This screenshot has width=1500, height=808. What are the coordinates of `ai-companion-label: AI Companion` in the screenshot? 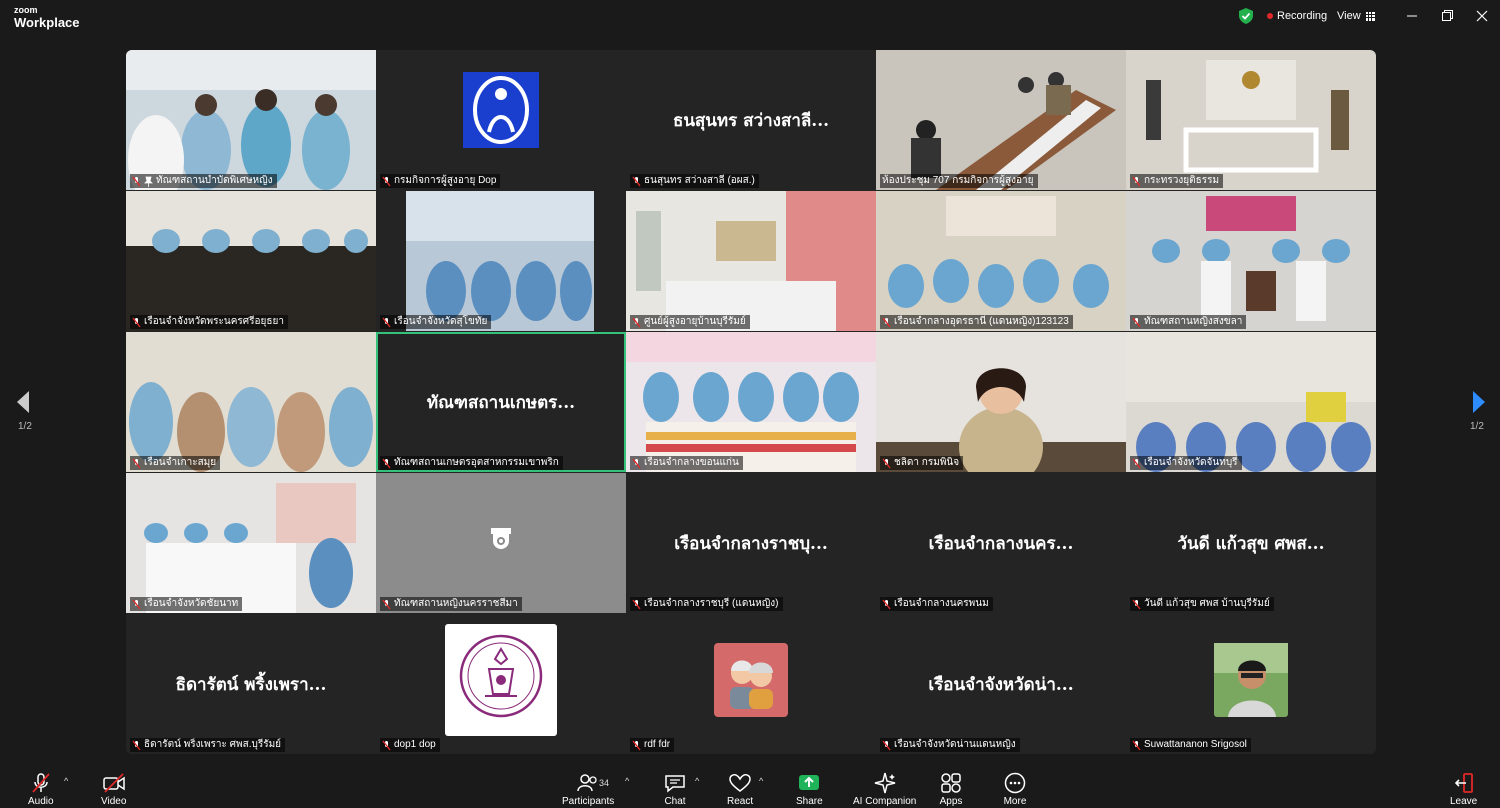 It's located at (885, 801).